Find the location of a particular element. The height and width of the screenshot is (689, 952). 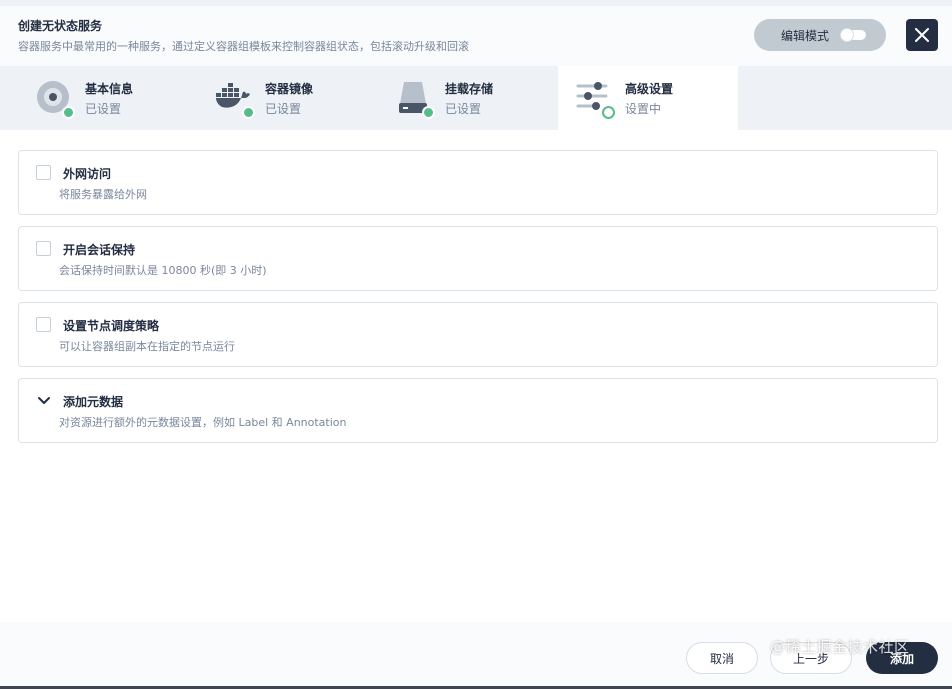

option-title: 设置节点调度策略 is located at coordinates (111, 326).